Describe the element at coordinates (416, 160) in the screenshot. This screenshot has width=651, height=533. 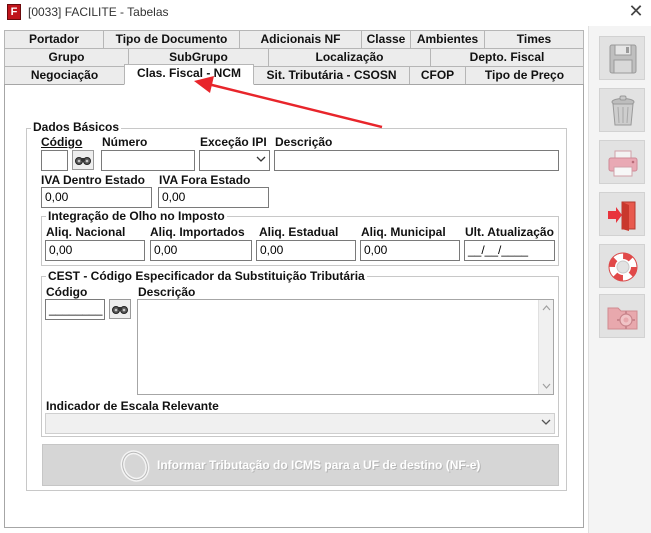
I see `descricao-input` at that location.